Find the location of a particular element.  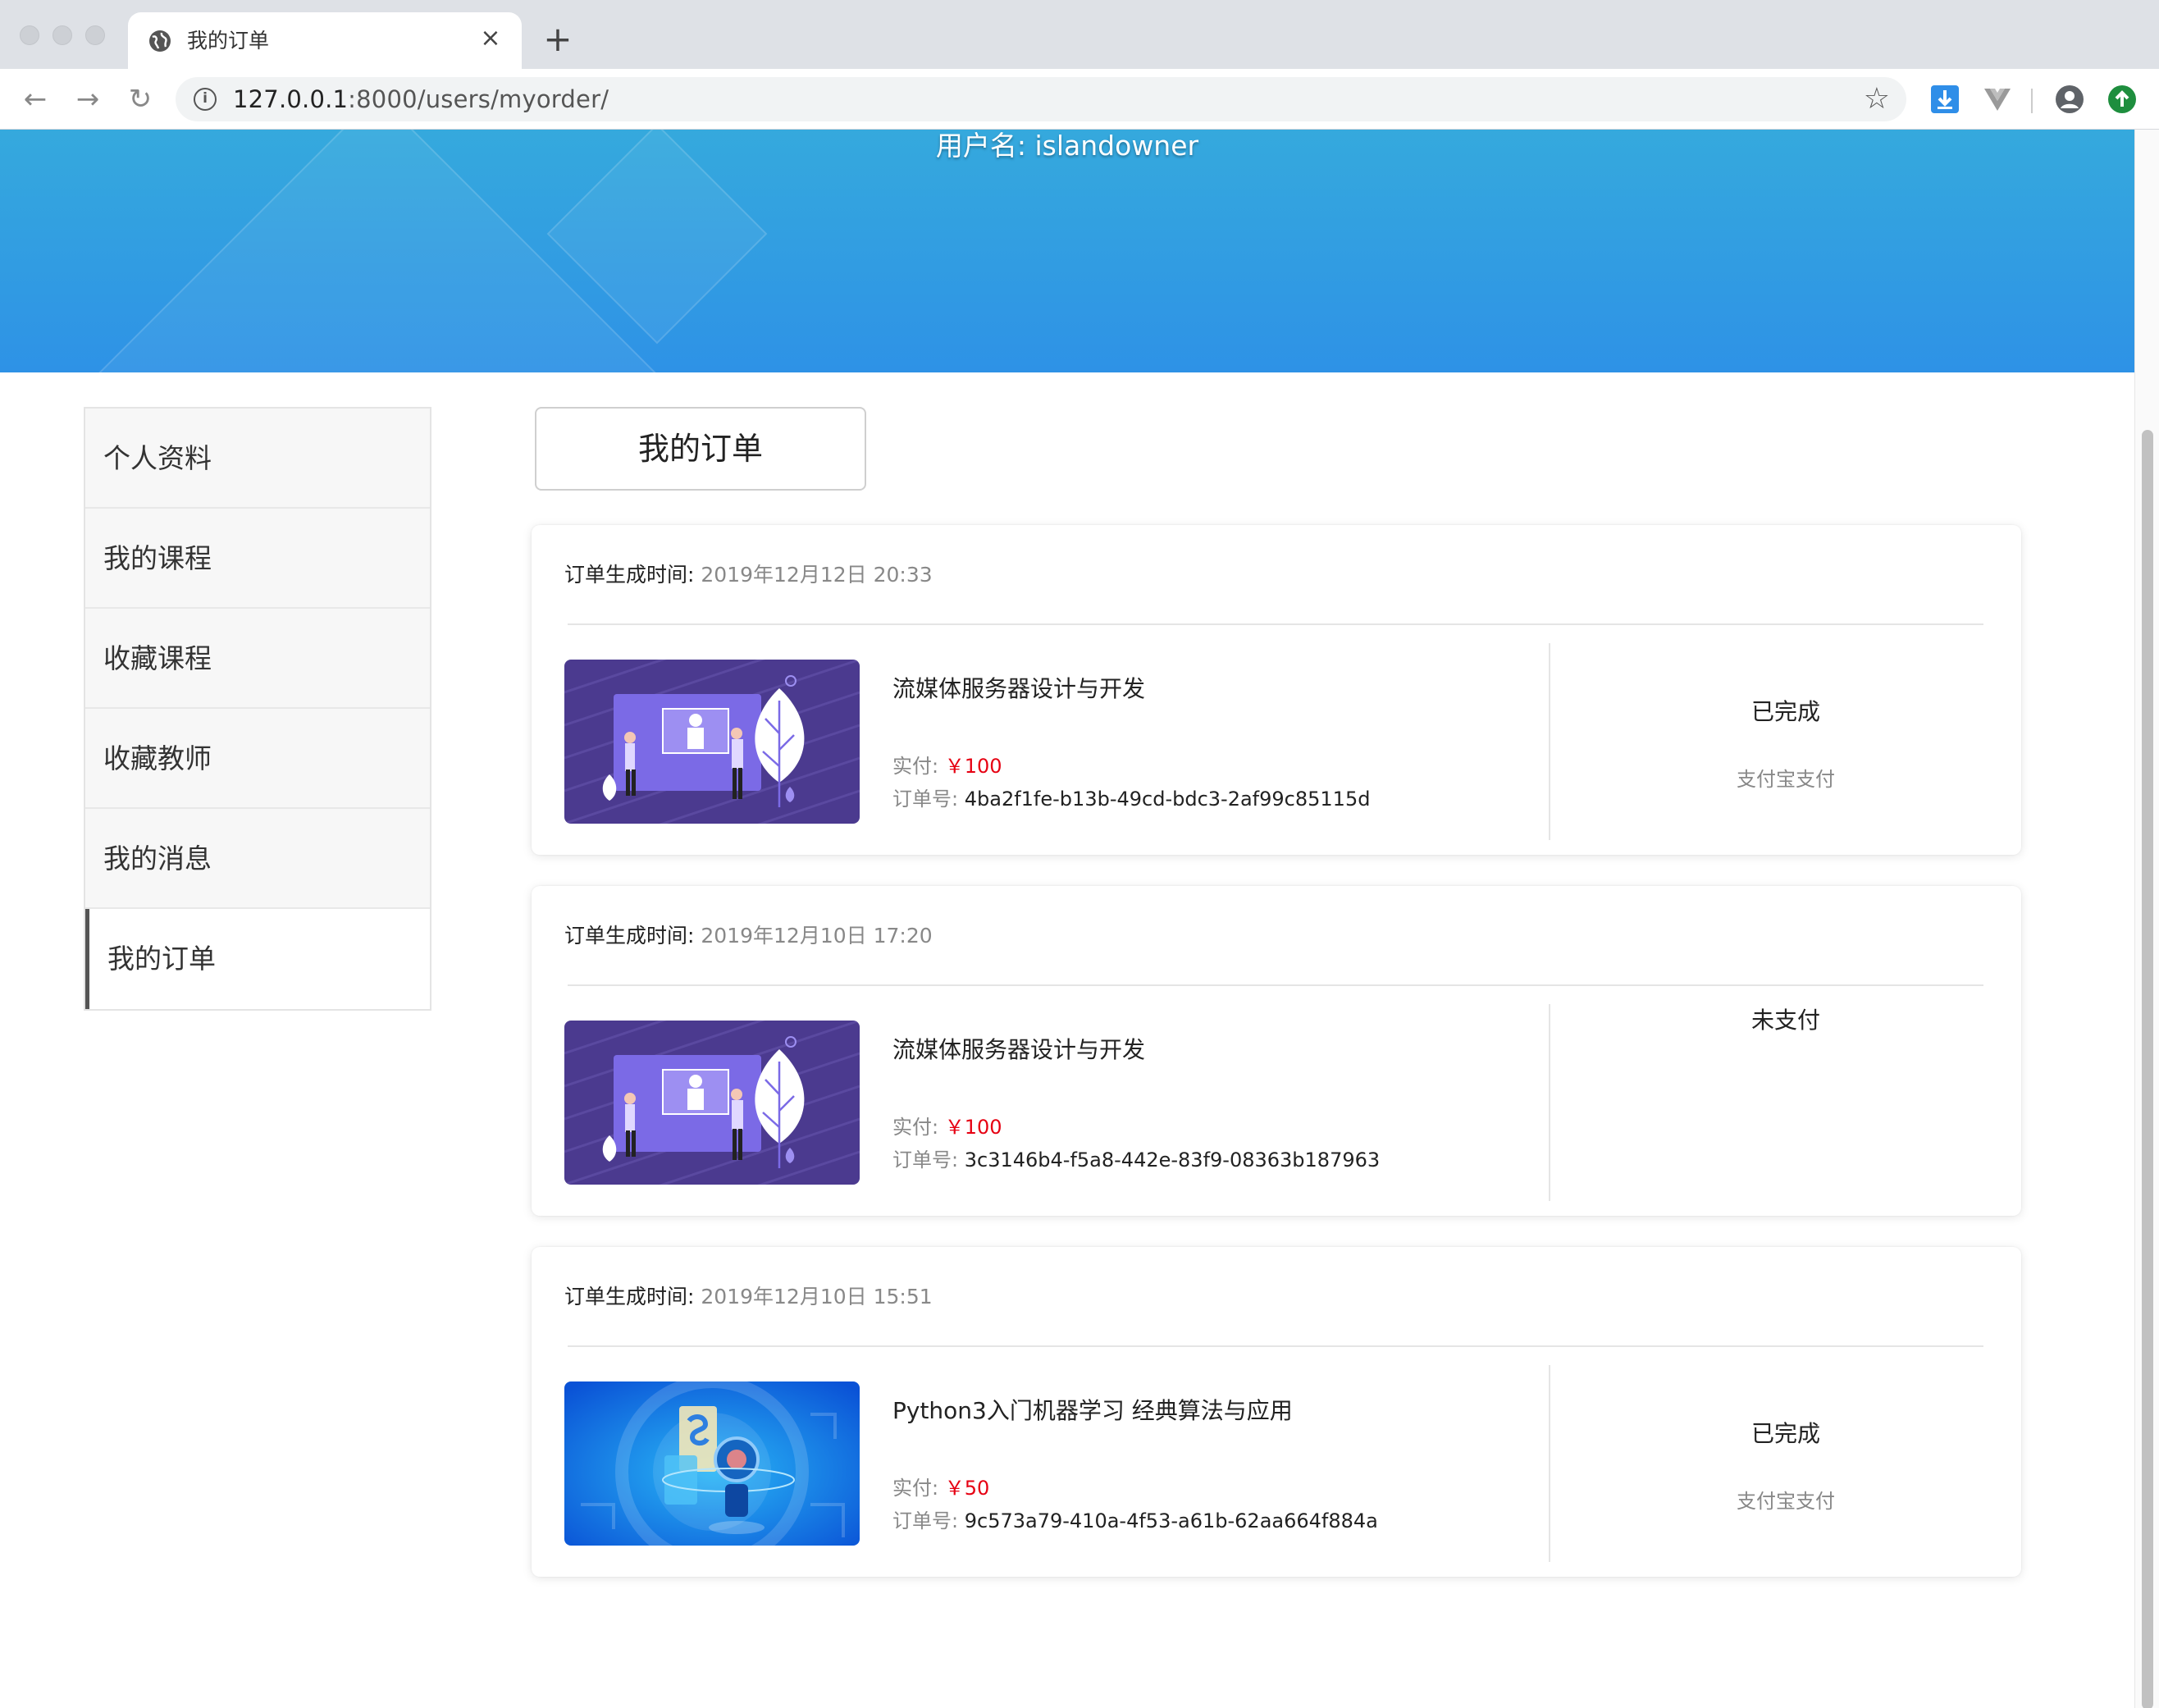

page-scrollbar is located at coordinates (2147, 919).